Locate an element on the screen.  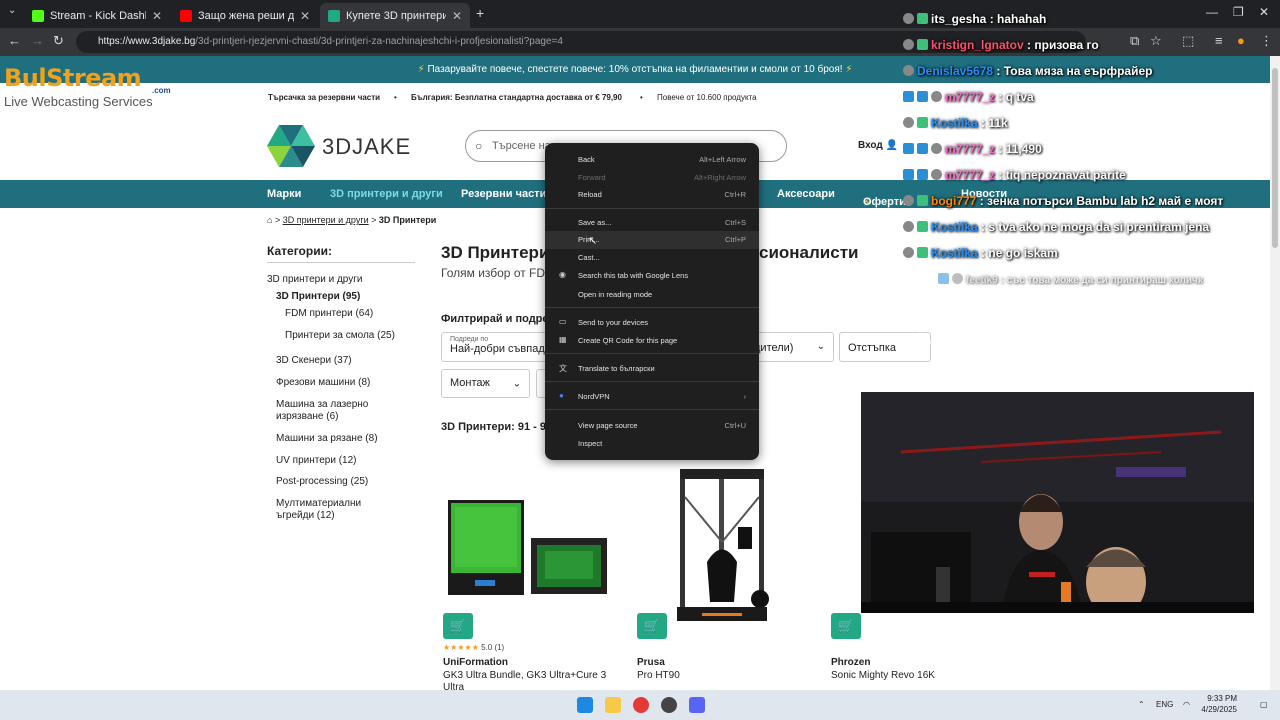
extensions-icon: ⬚ is located at coordinates (1188, 41).